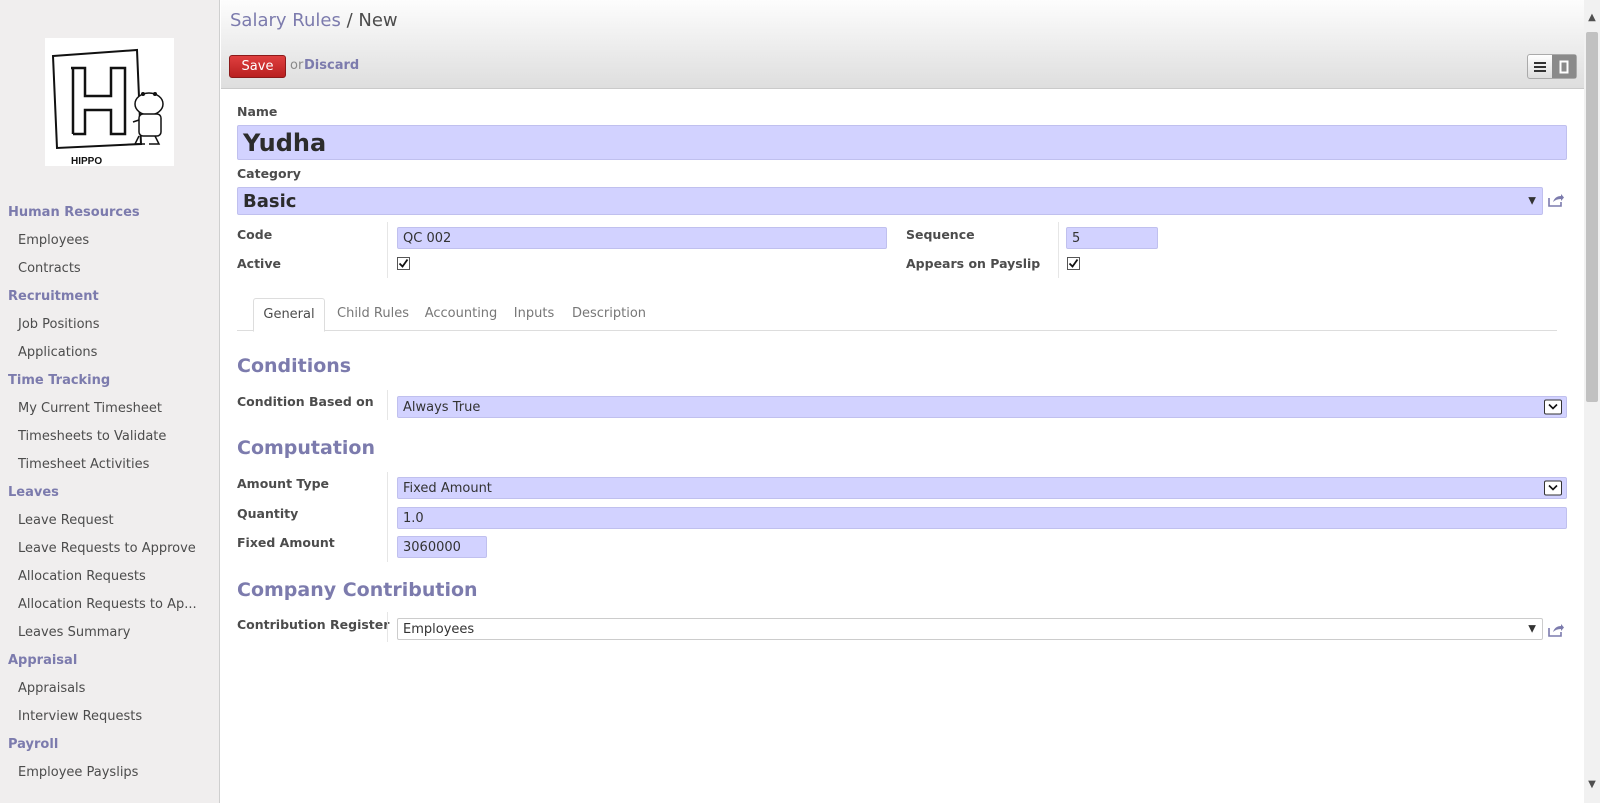 This screenshot has height=803, width=1600. I want to click on list-view-button, so click(1540, 66).